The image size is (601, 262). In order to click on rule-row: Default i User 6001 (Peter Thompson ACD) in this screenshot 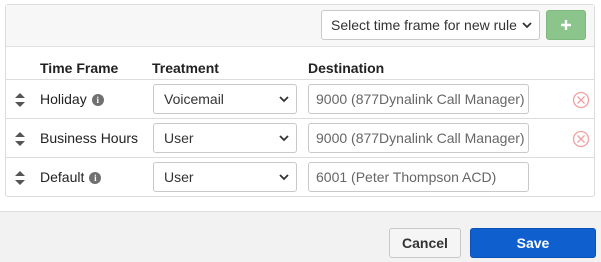, I will do `click(300, 177)`.